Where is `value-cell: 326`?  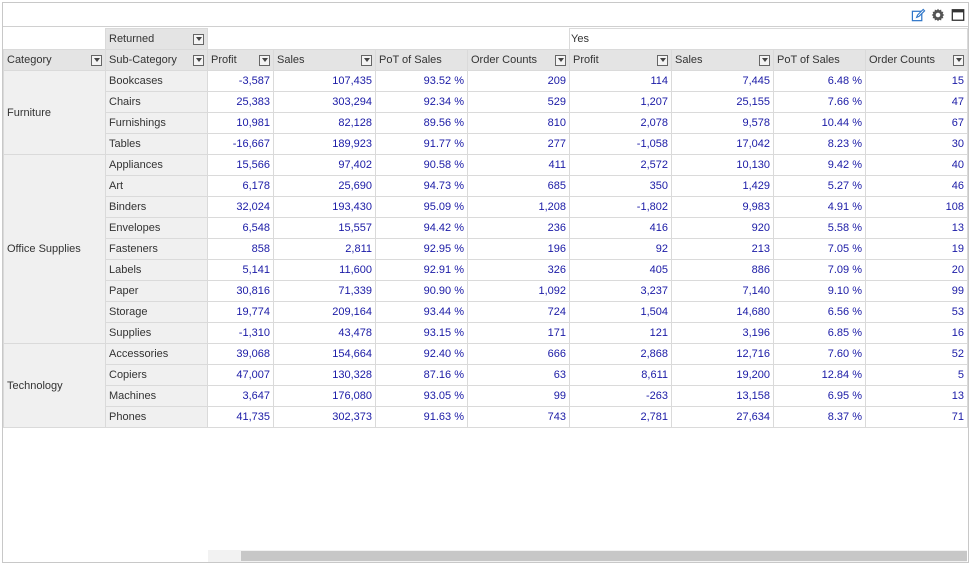 value-cell: 326 is located at coordinates (518, 270).